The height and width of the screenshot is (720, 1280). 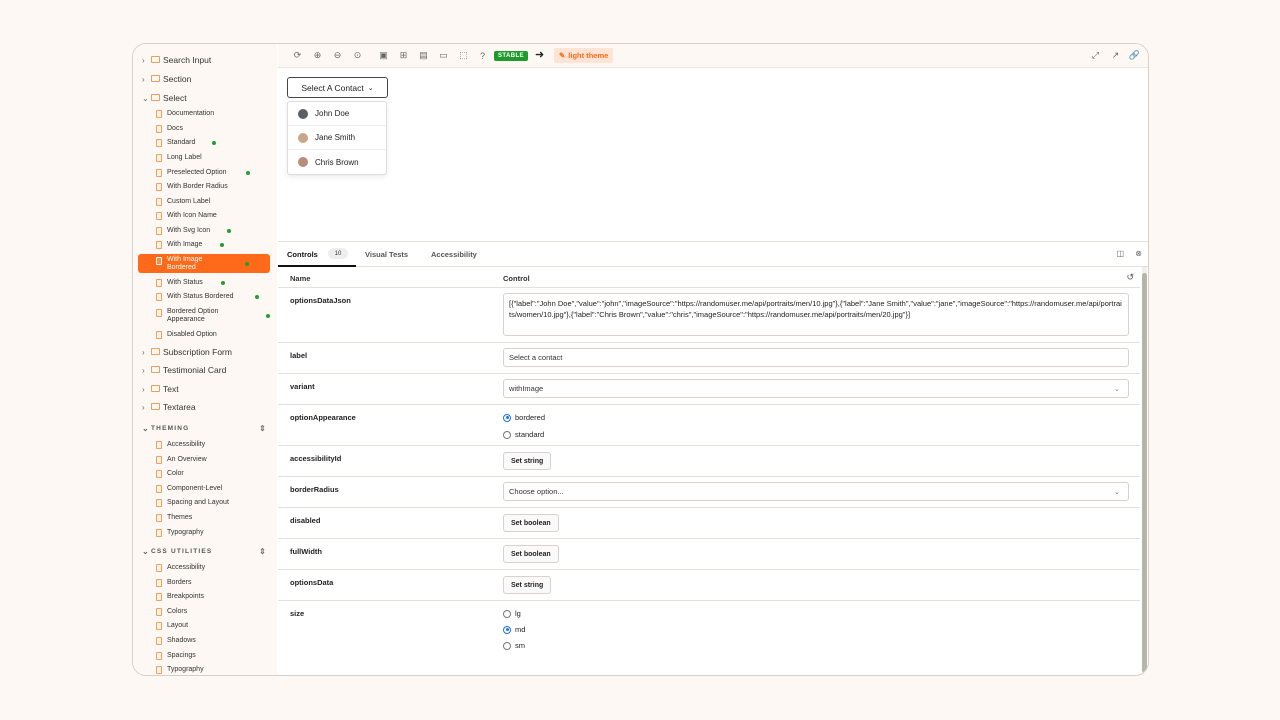 I want to click on outline-icon: ⬚, so click(x=463, y=55).